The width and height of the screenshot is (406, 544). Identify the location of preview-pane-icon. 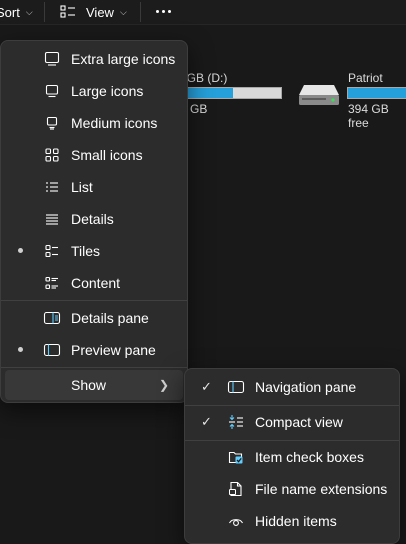
(52, 350).